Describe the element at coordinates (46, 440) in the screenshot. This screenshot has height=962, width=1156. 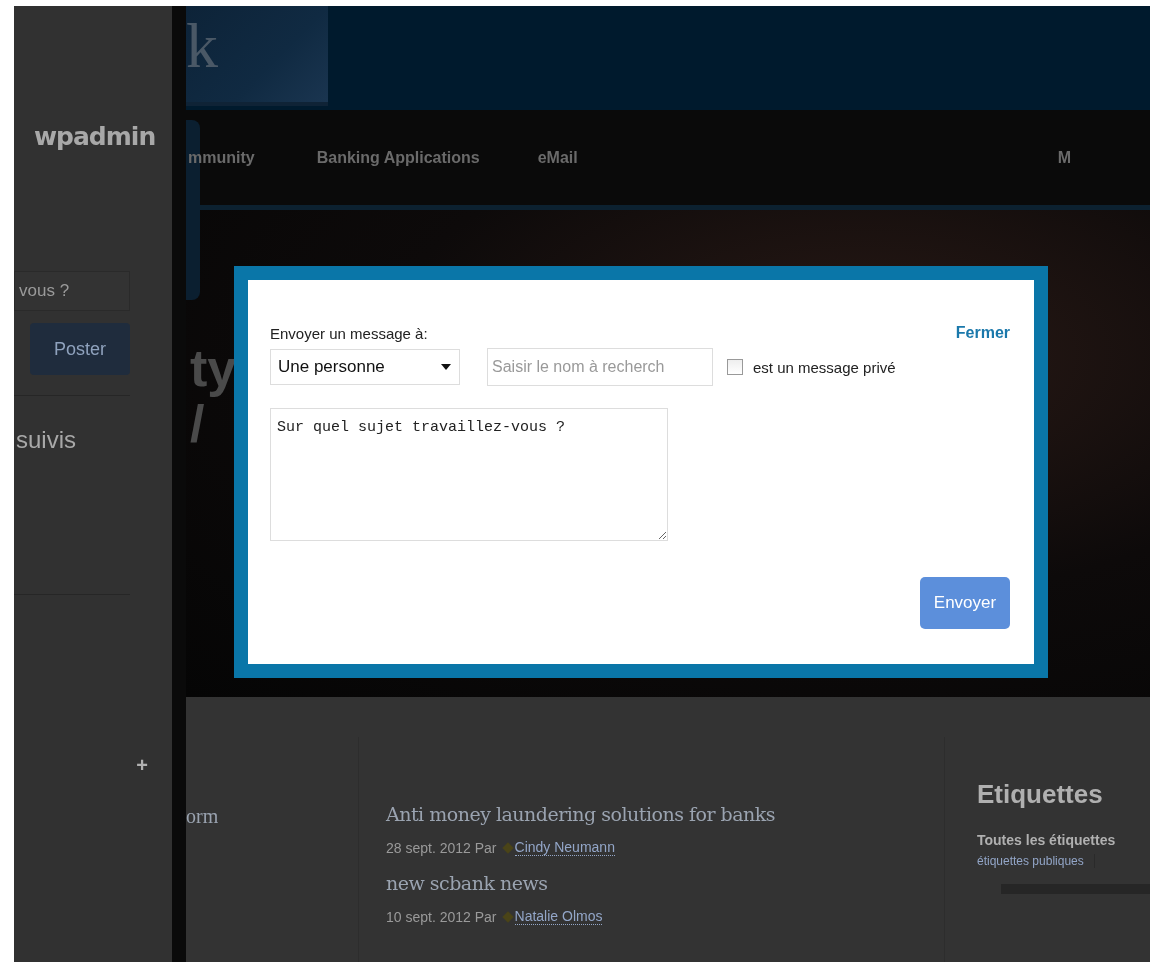
I see `following-heading: suivis` at that location.